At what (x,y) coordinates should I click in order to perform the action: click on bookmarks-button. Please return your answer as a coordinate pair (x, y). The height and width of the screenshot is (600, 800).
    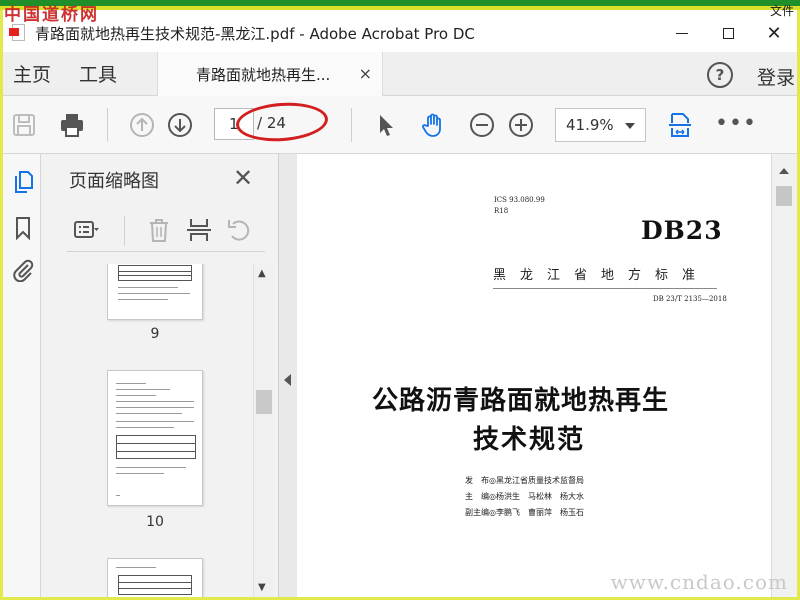
    Looking at the image, I should click on (23, 228).